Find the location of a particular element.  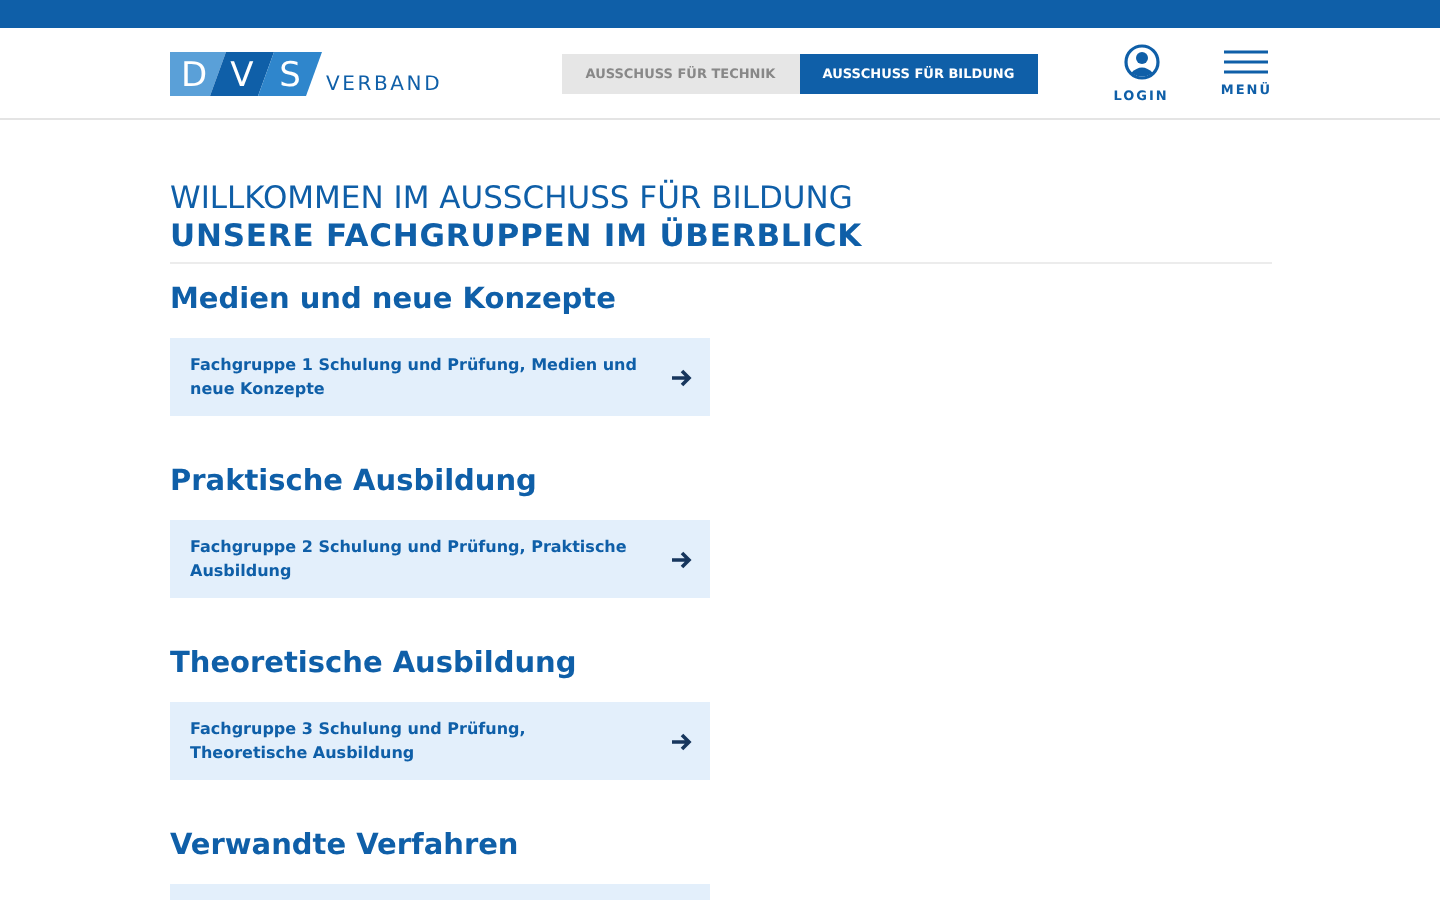

group-link: Fachgruppe 3 Schulung und Prüfung, Theoretische Ausbildung is located at coordinates (440, 741).